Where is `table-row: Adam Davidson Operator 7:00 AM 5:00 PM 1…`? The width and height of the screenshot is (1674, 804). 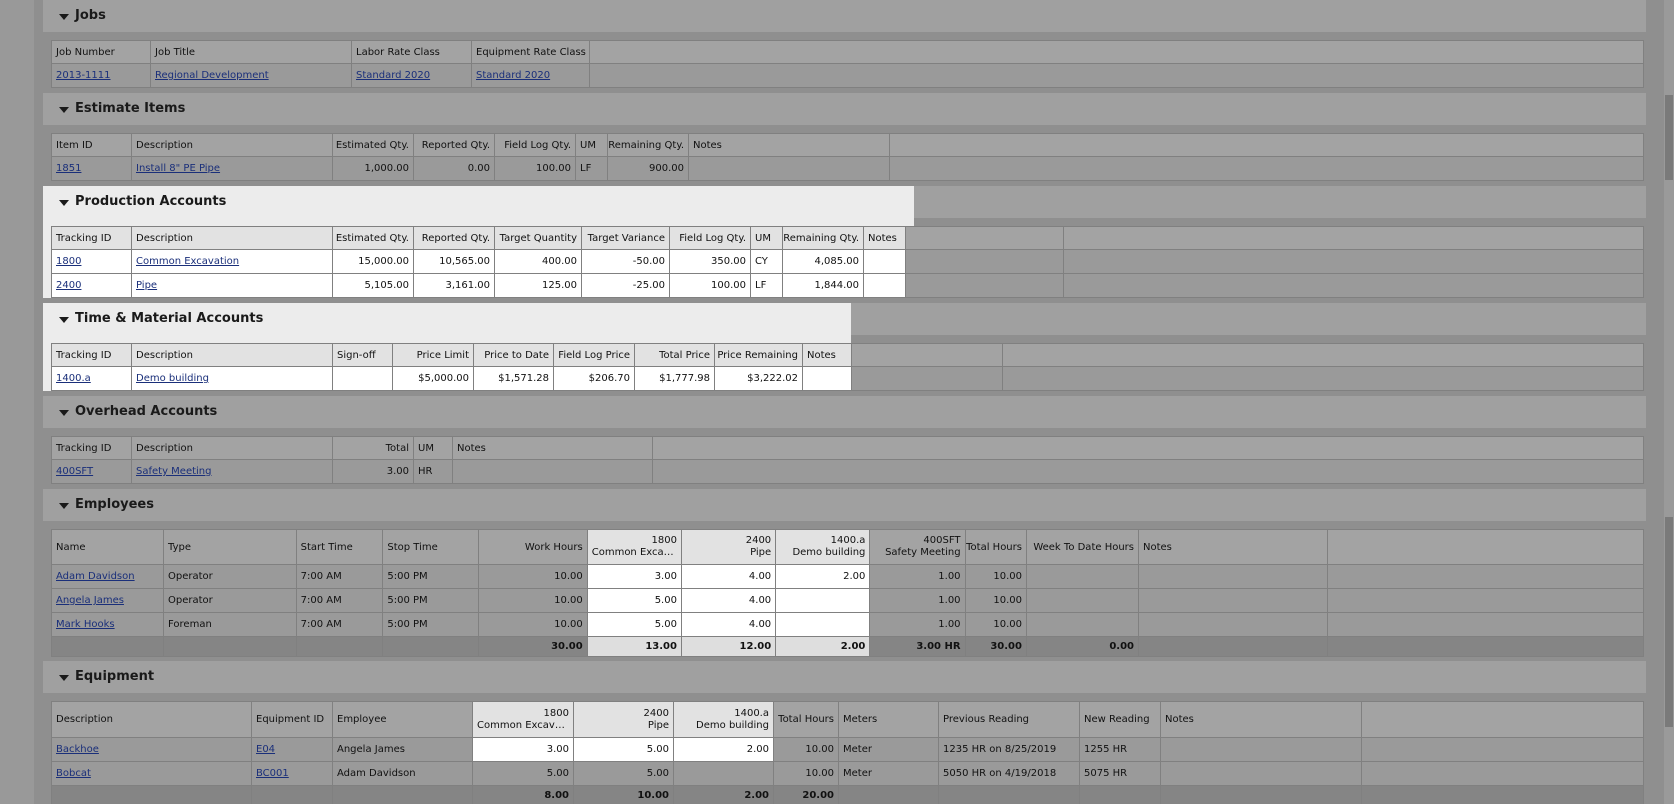 table-row: Adam Davidson Operator 7:00 AM 5:00 PM 1… is located at coordinates (847, 577).